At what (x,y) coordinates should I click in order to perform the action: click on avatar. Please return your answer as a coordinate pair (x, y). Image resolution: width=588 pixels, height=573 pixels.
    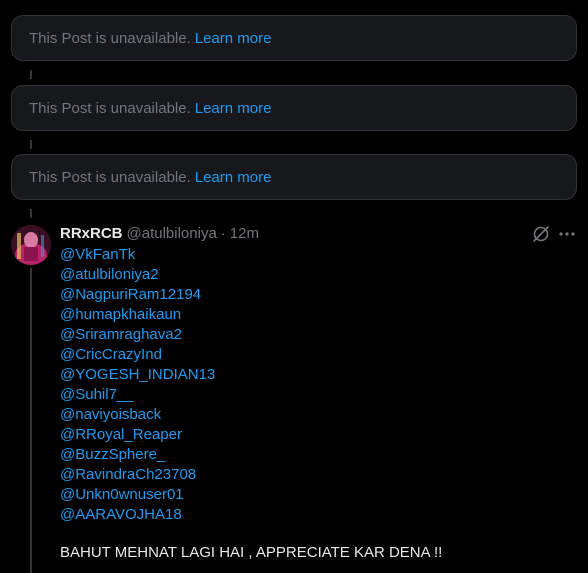
    Looking at the image, I should click on (31, 245).